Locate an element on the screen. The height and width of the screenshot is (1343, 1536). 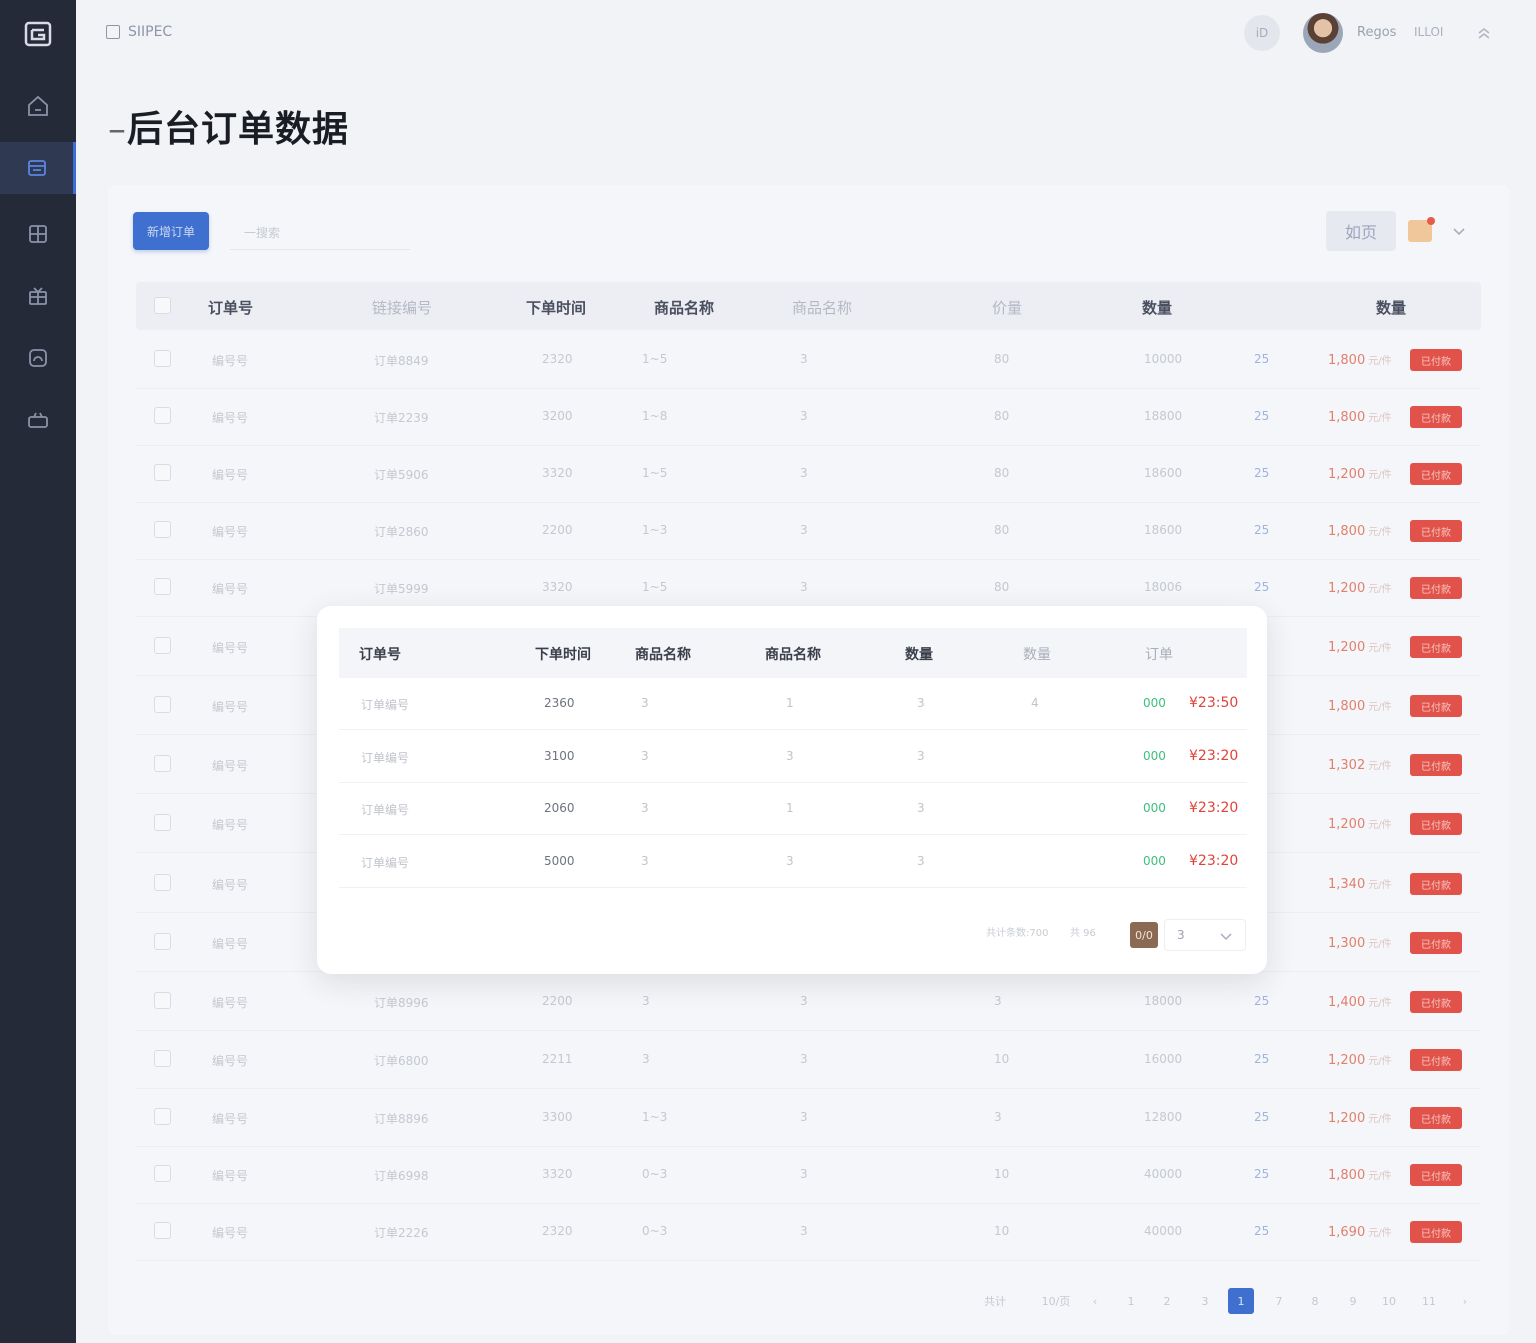
home-button: 如页 is located at coordinates (1361, 231).